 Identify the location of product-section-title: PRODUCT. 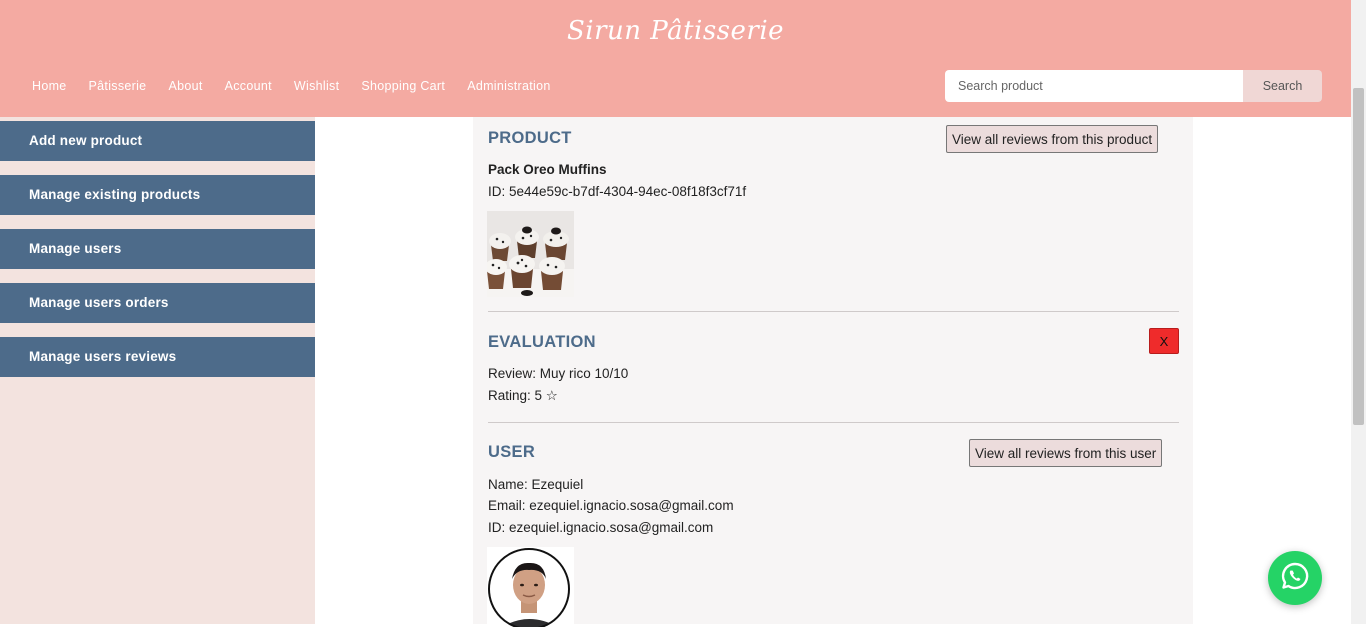
(530, 138).